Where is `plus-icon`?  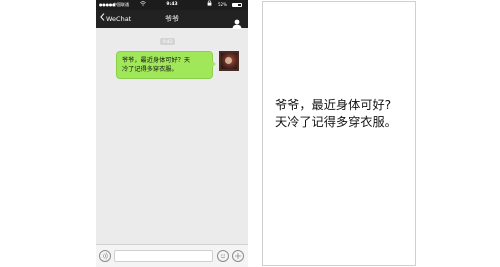 plus-icon is located at coordinates (238, 256).